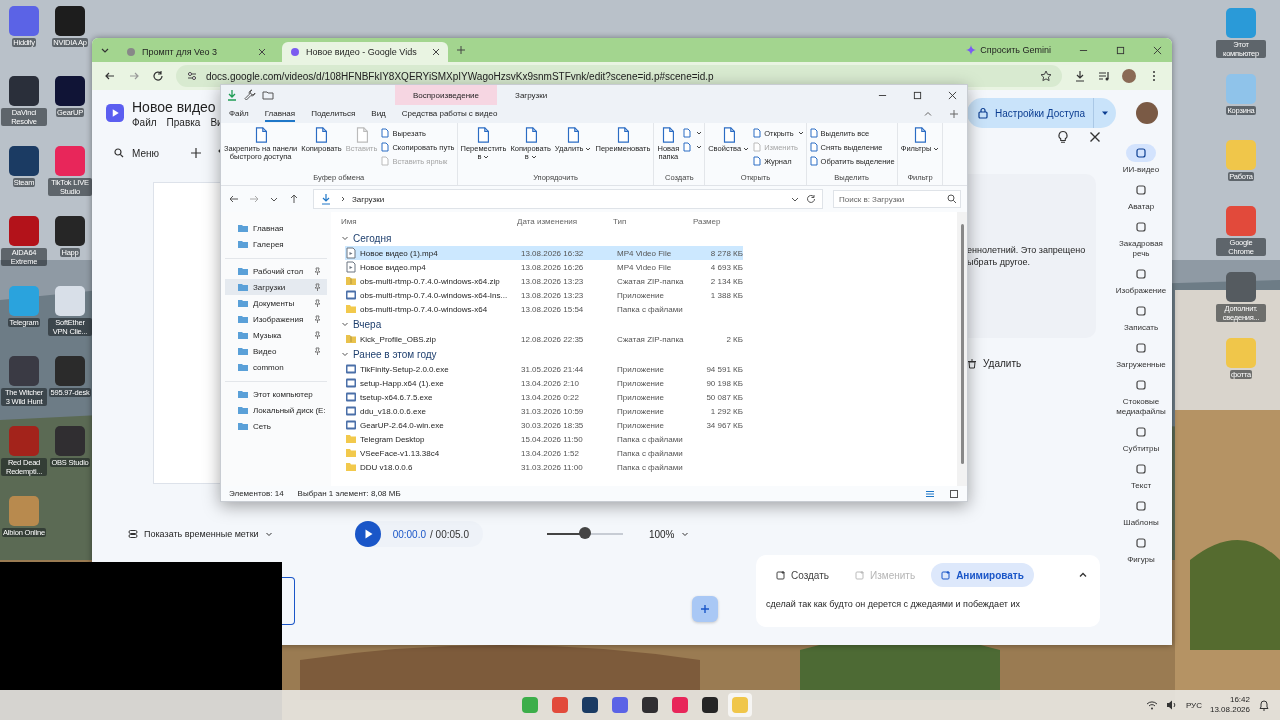 The image size is (1280, 720). Describe the element at coordinates (726, 253) in the screenshot. I see `size-cell-text: 8 278 КБ` at that location.